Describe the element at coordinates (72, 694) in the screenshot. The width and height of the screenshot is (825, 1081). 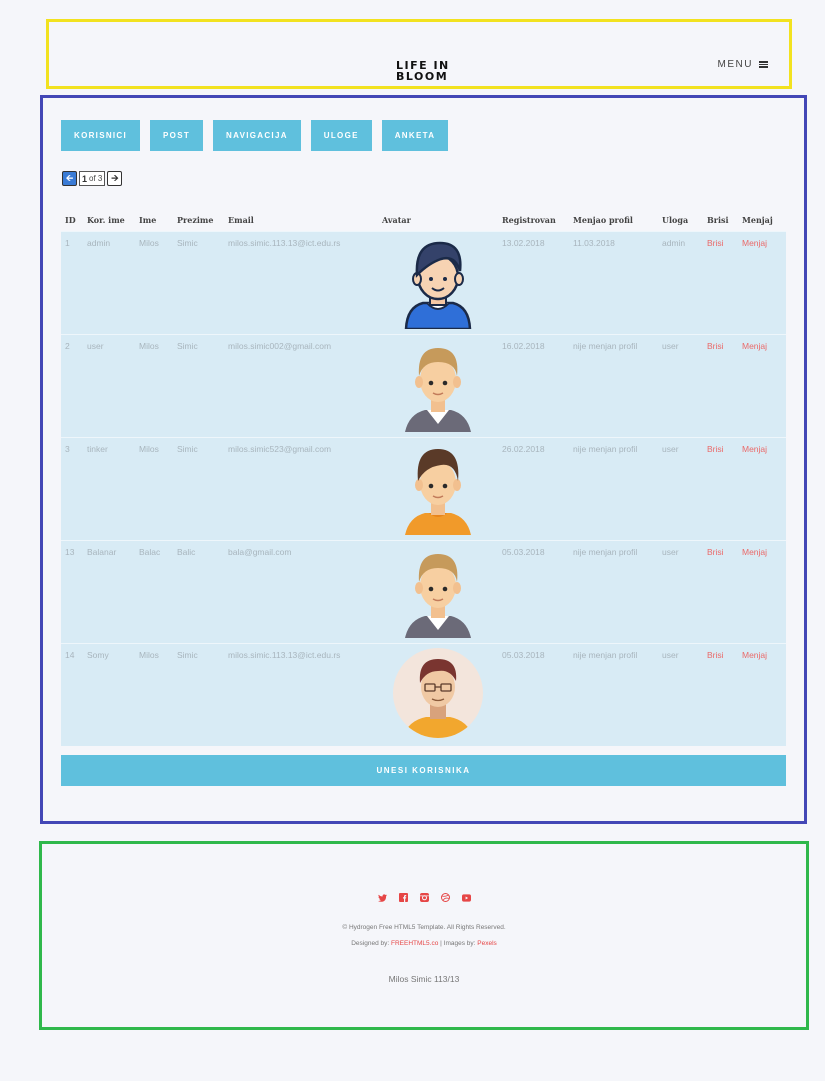
I see `cell-id: 14` at that location.